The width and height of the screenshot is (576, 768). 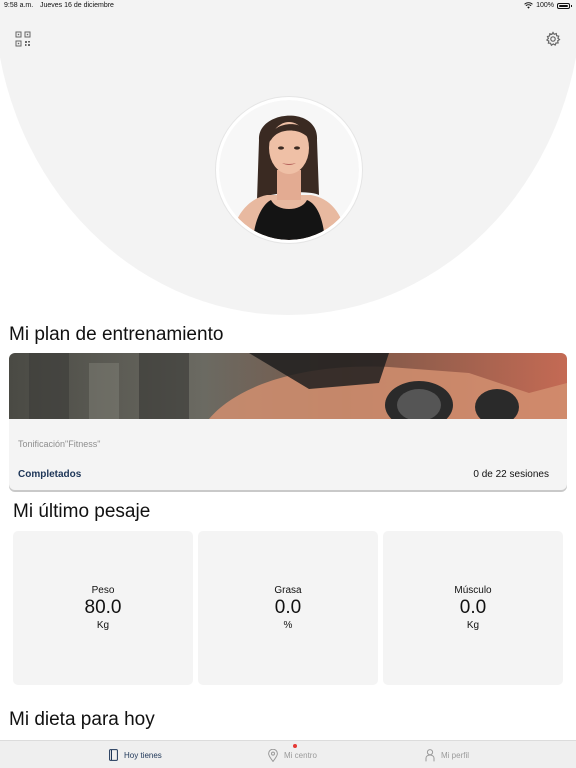 What do you see at coordinates (77, 5) in the screenshot?
I see `status-date: Jueves 16 de diciembre` at bounding box center [77, 5].